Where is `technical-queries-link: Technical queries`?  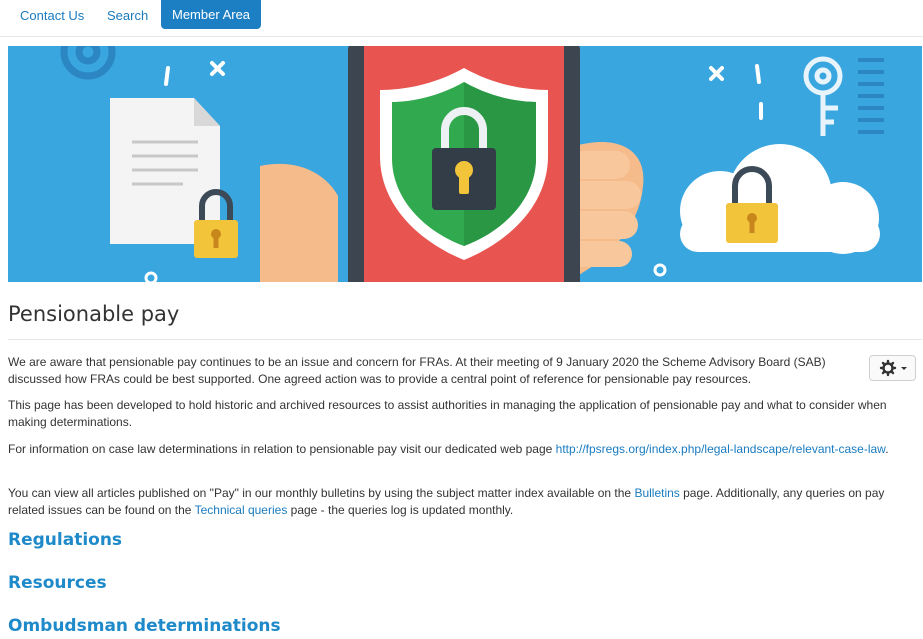
technical-queries-link: Technical queries is located at coordinates (241, 510).